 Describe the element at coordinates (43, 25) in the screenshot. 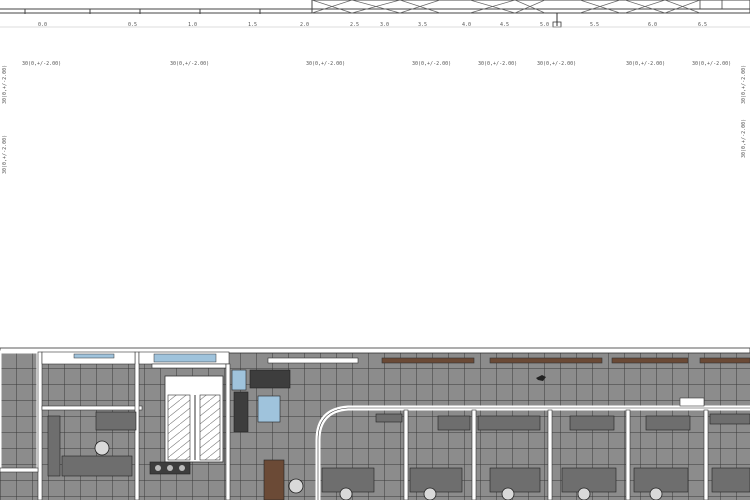

I see `ruler-label: 0.0` at that location.